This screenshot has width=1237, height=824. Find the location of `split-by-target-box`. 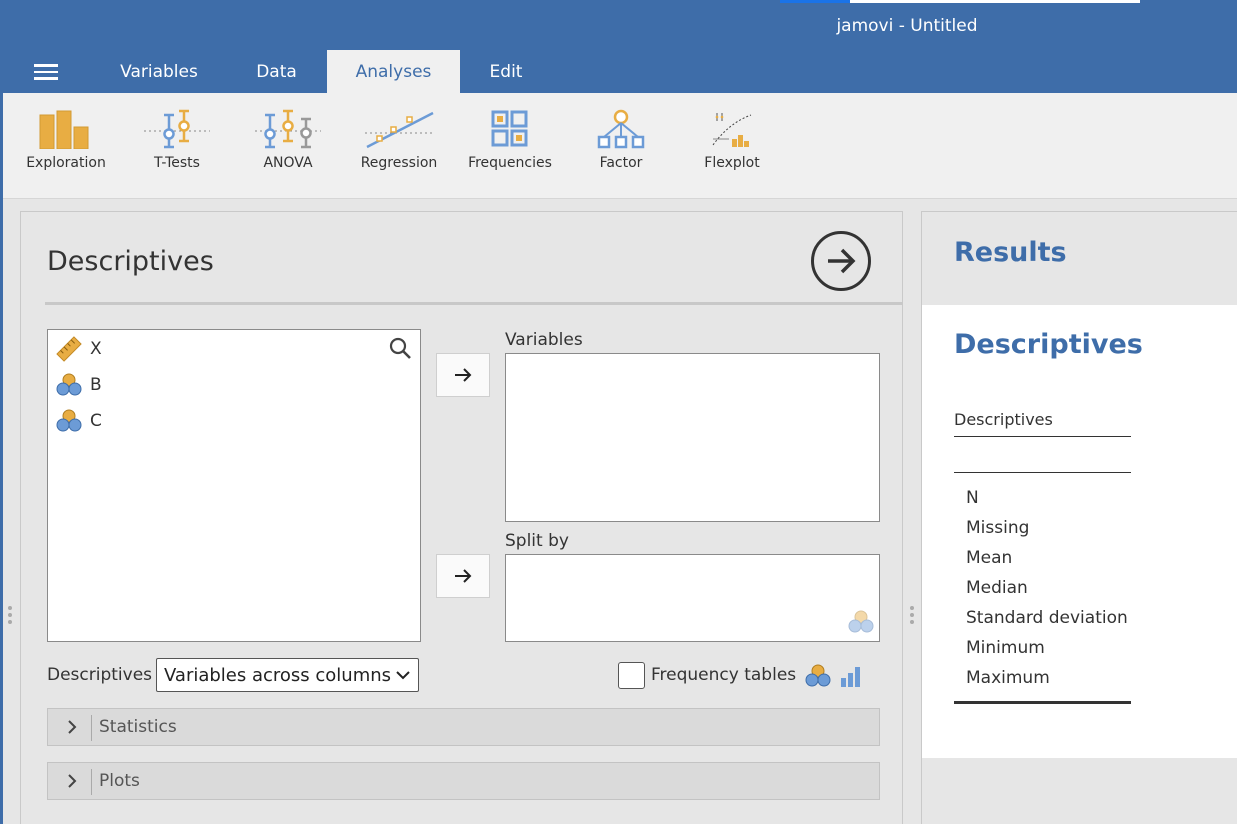

split-by-target-box is located at coordinates (692, 598).